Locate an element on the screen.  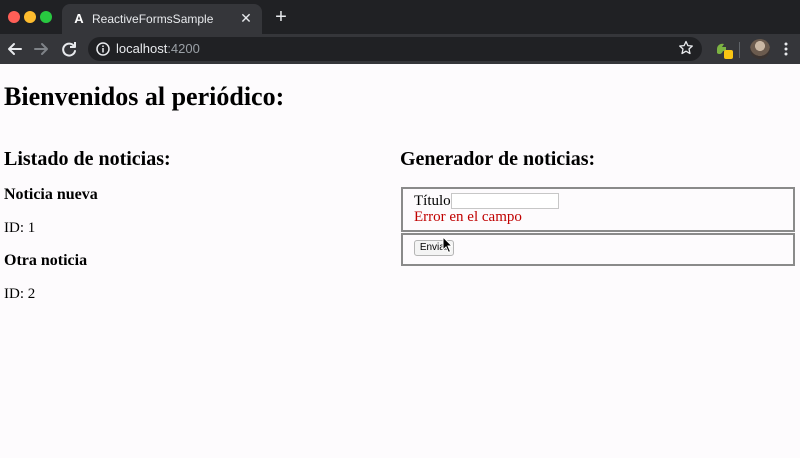
address-bar: localhost:4200 is located at coordinates (395, 49).